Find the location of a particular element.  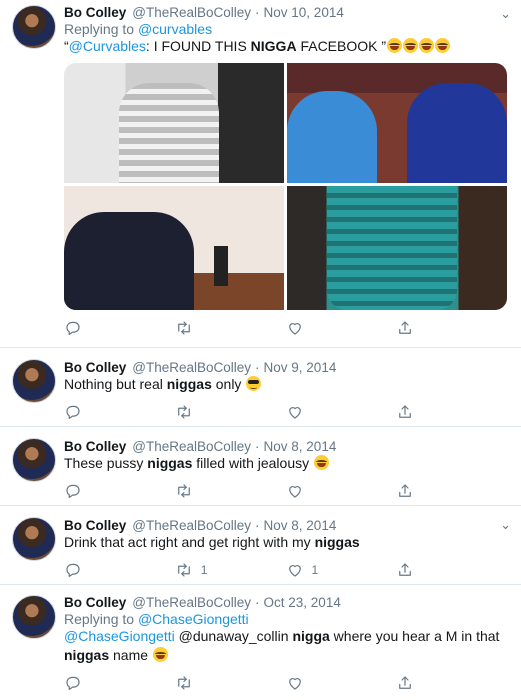

text-segment: filled with jealousy is located at coordinates (253, 463).